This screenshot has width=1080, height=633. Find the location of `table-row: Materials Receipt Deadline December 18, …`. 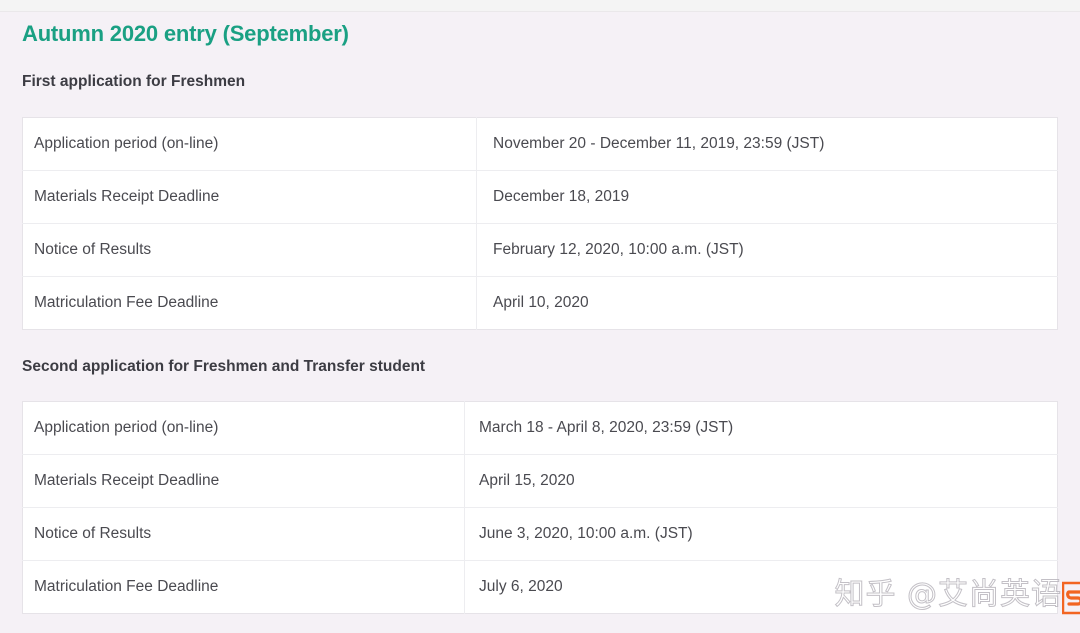

table-row: Materials Receipt Deadline December 18, … is located at coordinates (540, 197).